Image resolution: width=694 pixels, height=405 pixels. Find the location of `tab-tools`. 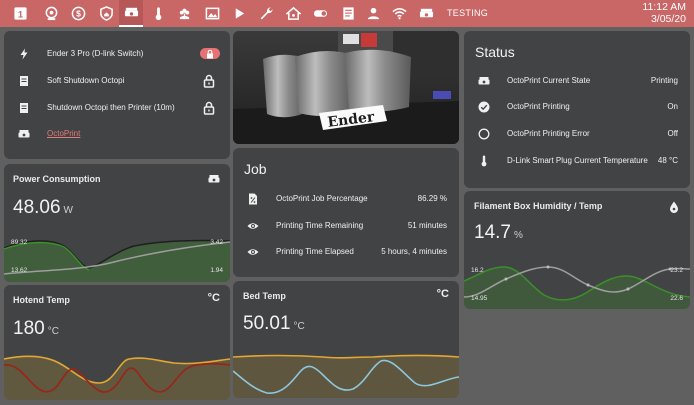

tab-tools is located at coordinates (266, 13).